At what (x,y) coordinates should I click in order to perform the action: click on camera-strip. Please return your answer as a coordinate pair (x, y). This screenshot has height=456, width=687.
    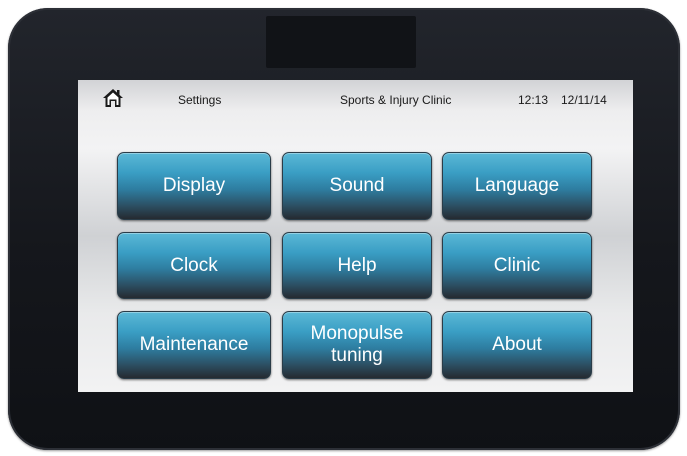
    Looking at the image, I should click on (341, 42).